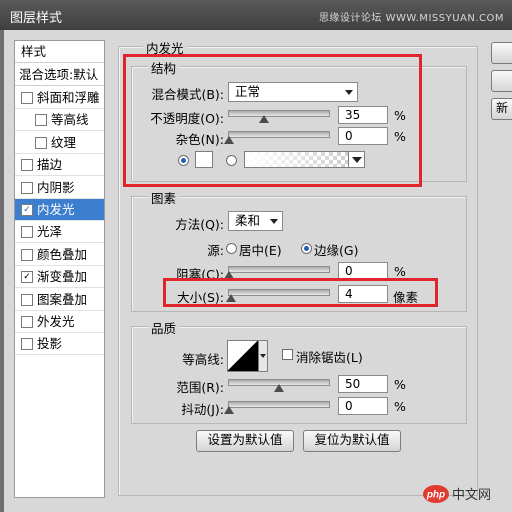  I want to click on sidebar-item-label: 颜色叠加, so click(62, 254).